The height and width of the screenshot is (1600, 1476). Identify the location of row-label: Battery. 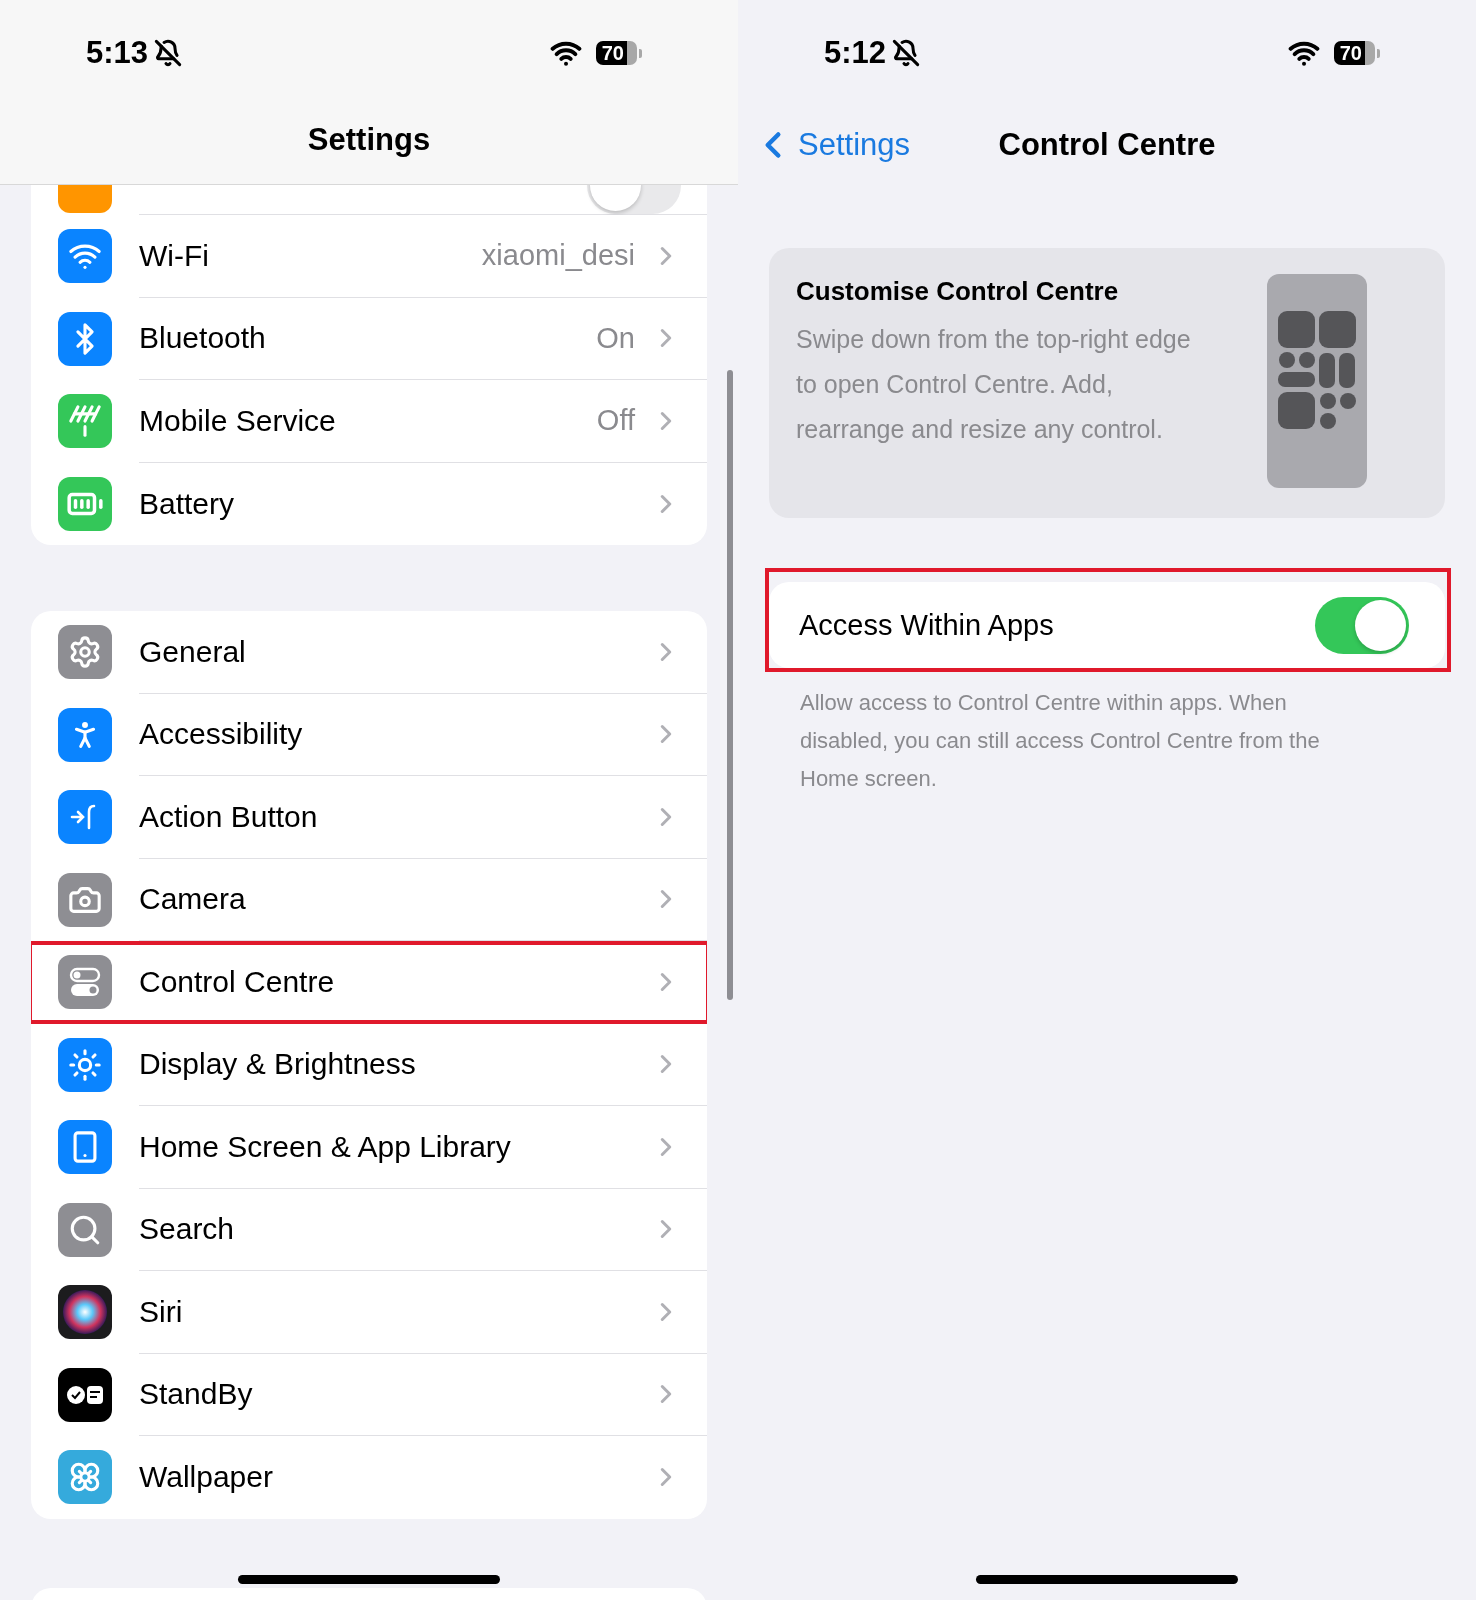
(187, 503).